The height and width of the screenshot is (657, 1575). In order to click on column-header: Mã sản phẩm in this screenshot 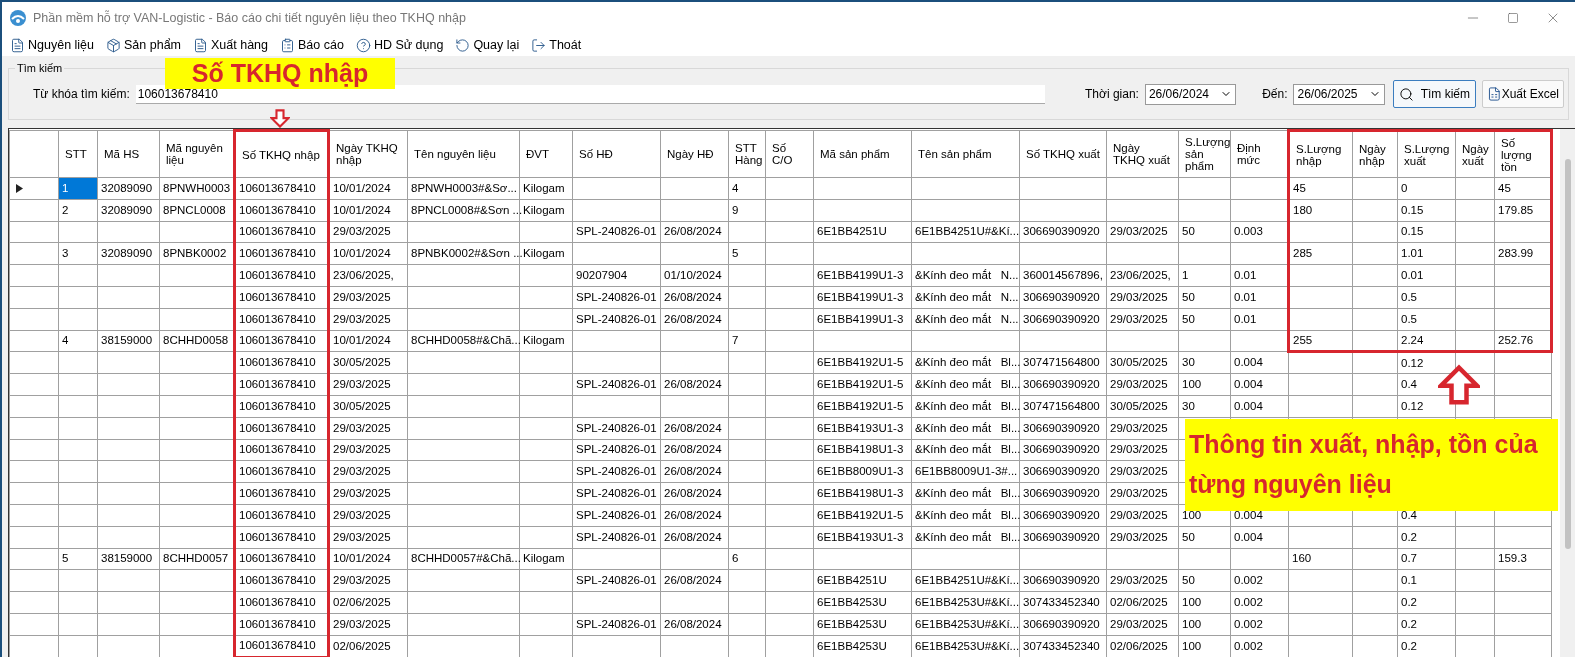, I will do `click(862, 154)`.